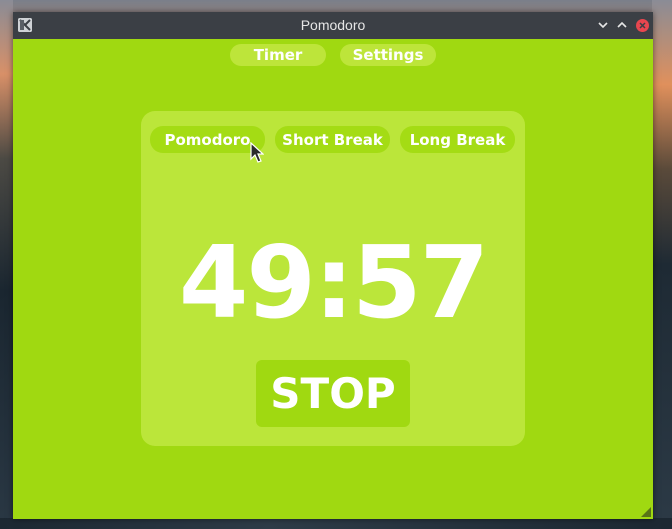 The image size is (672, 529). What do you see at coordinates (278, 55) in the screenshot?
I see `tab-timer: Timer` at bounding box center [278, 55].